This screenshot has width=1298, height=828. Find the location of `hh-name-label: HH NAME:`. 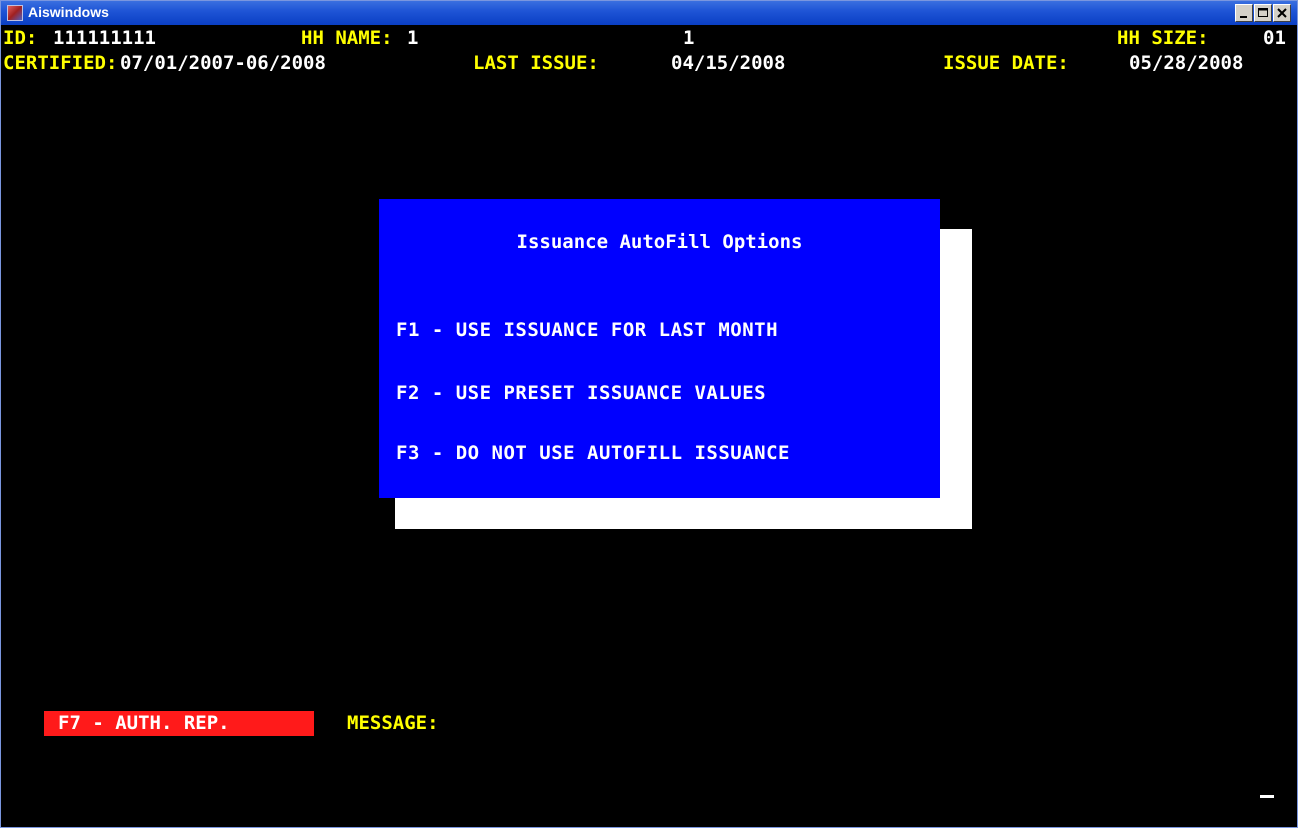

hh-name-label: HH NAME: is located at coordinates (347, 38).